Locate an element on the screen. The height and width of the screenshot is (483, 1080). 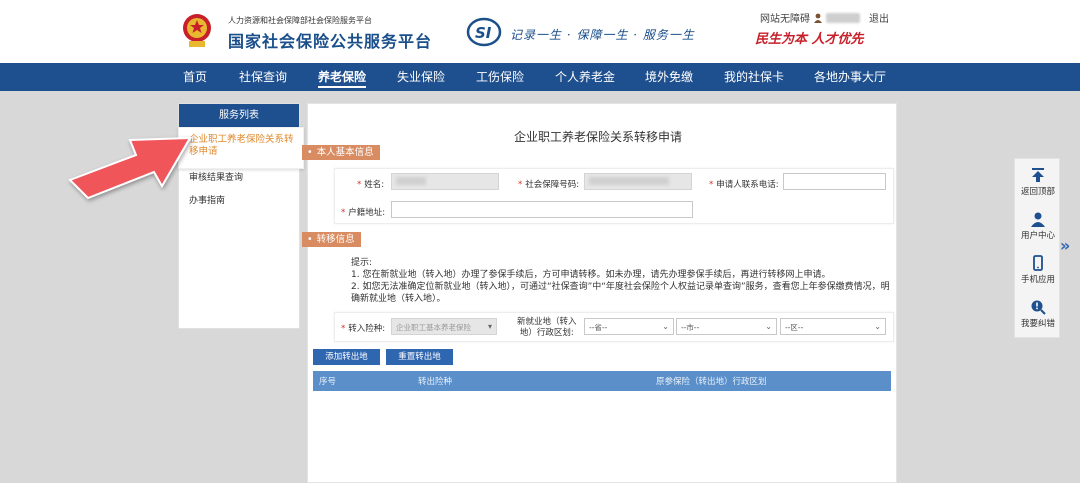
insurance-select-value: 企业职工基本养老保险 is located at coordinates (433, 327).